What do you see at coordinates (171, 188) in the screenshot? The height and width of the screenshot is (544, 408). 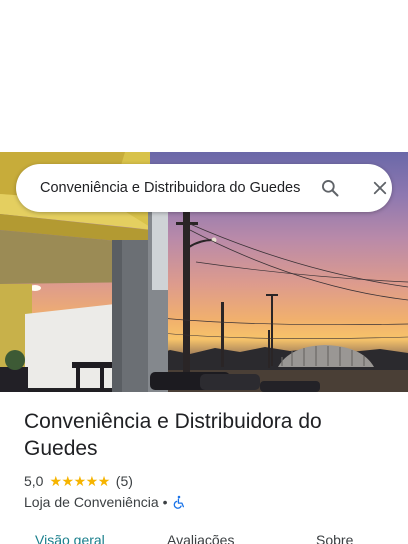 I see `search-input: Conveniência e Distribuidora do Guedes` at bounding box center [171, 188].